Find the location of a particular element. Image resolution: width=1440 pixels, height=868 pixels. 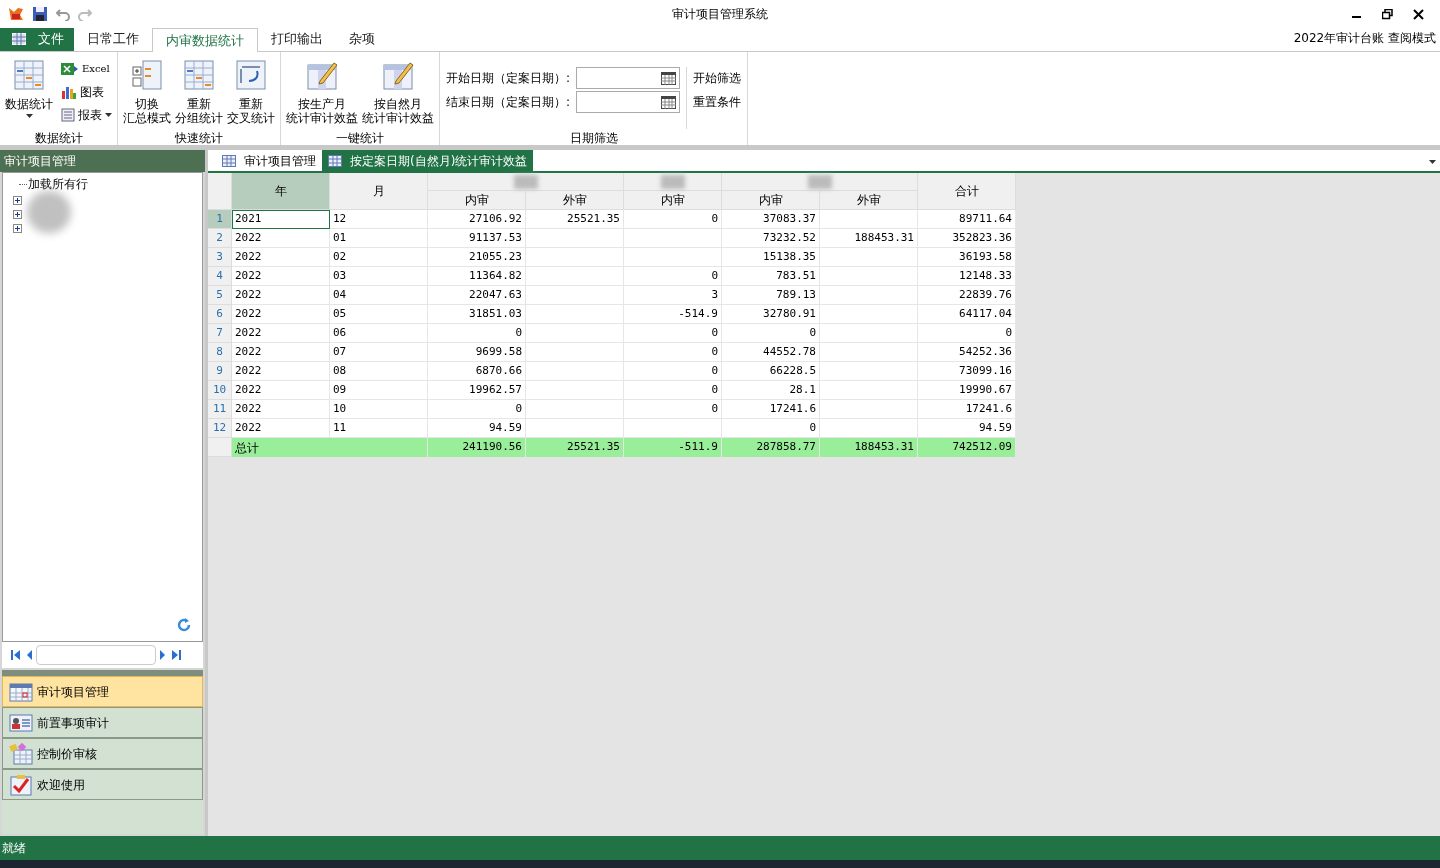

refresh-icon is located at coordinates (184, 625).